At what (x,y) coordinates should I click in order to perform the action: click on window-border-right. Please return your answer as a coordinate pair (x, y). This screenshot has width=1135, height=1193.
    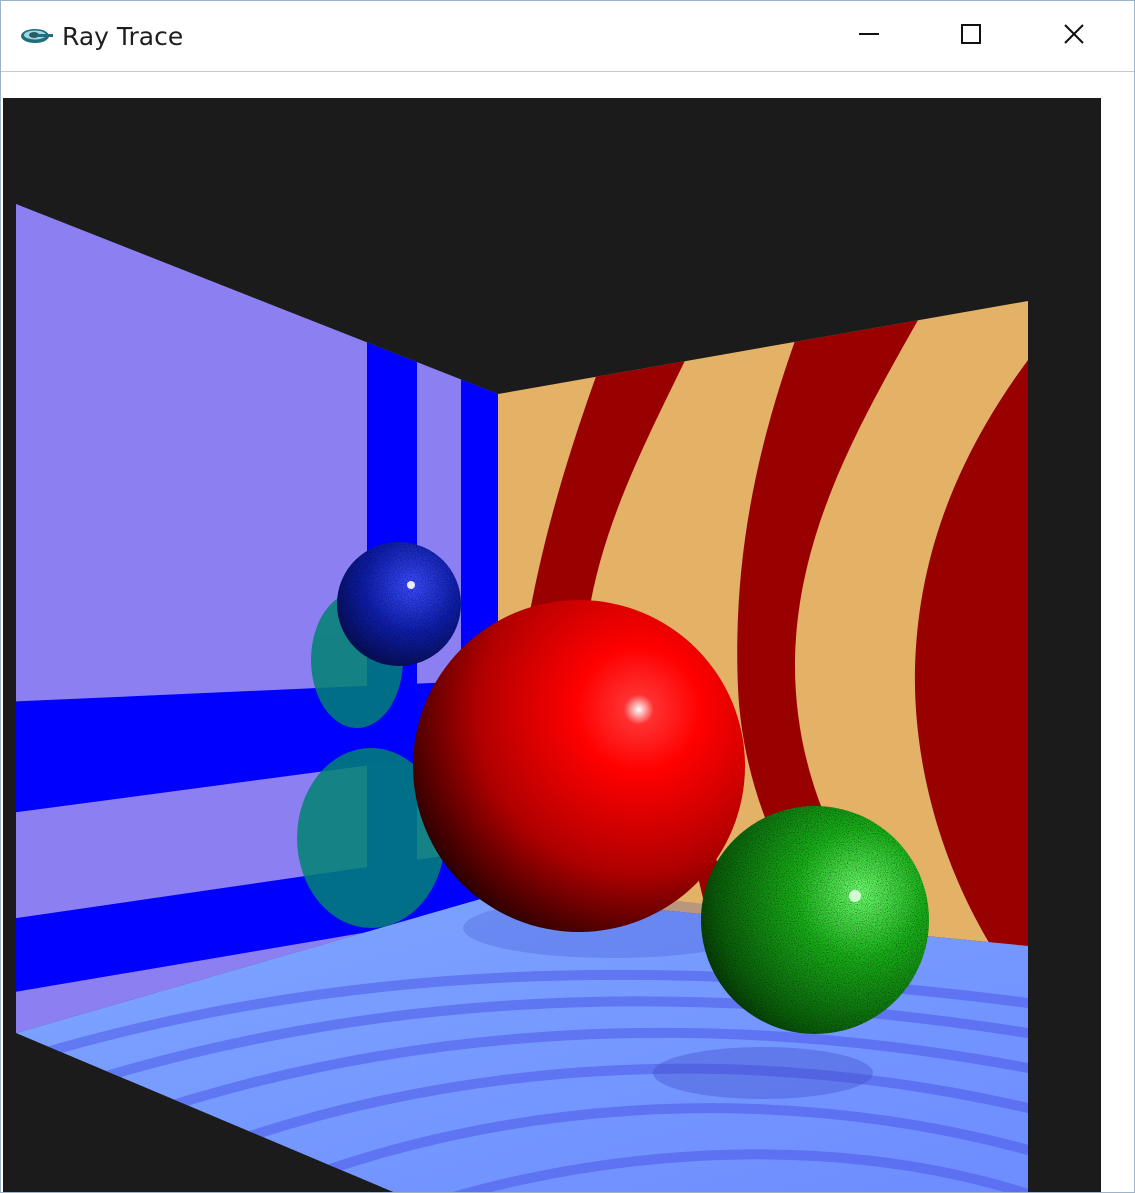
    Looking at the image, I should click on (1117, 645).